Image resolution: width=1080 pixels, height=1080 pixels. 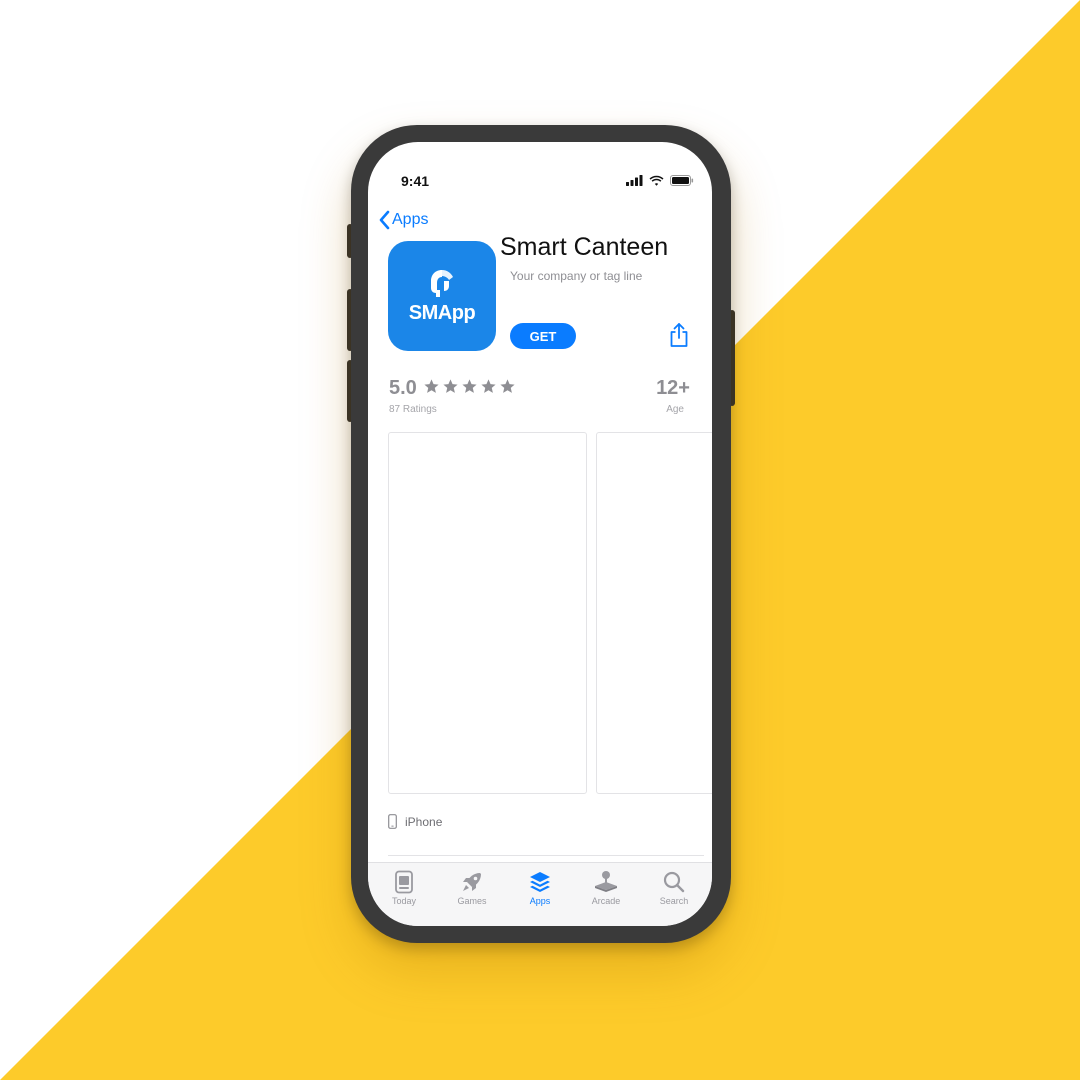 What do you see at coordinates (634, 180) in the screenshot?
I see `signal-icon` at bounding box center [634, 180].